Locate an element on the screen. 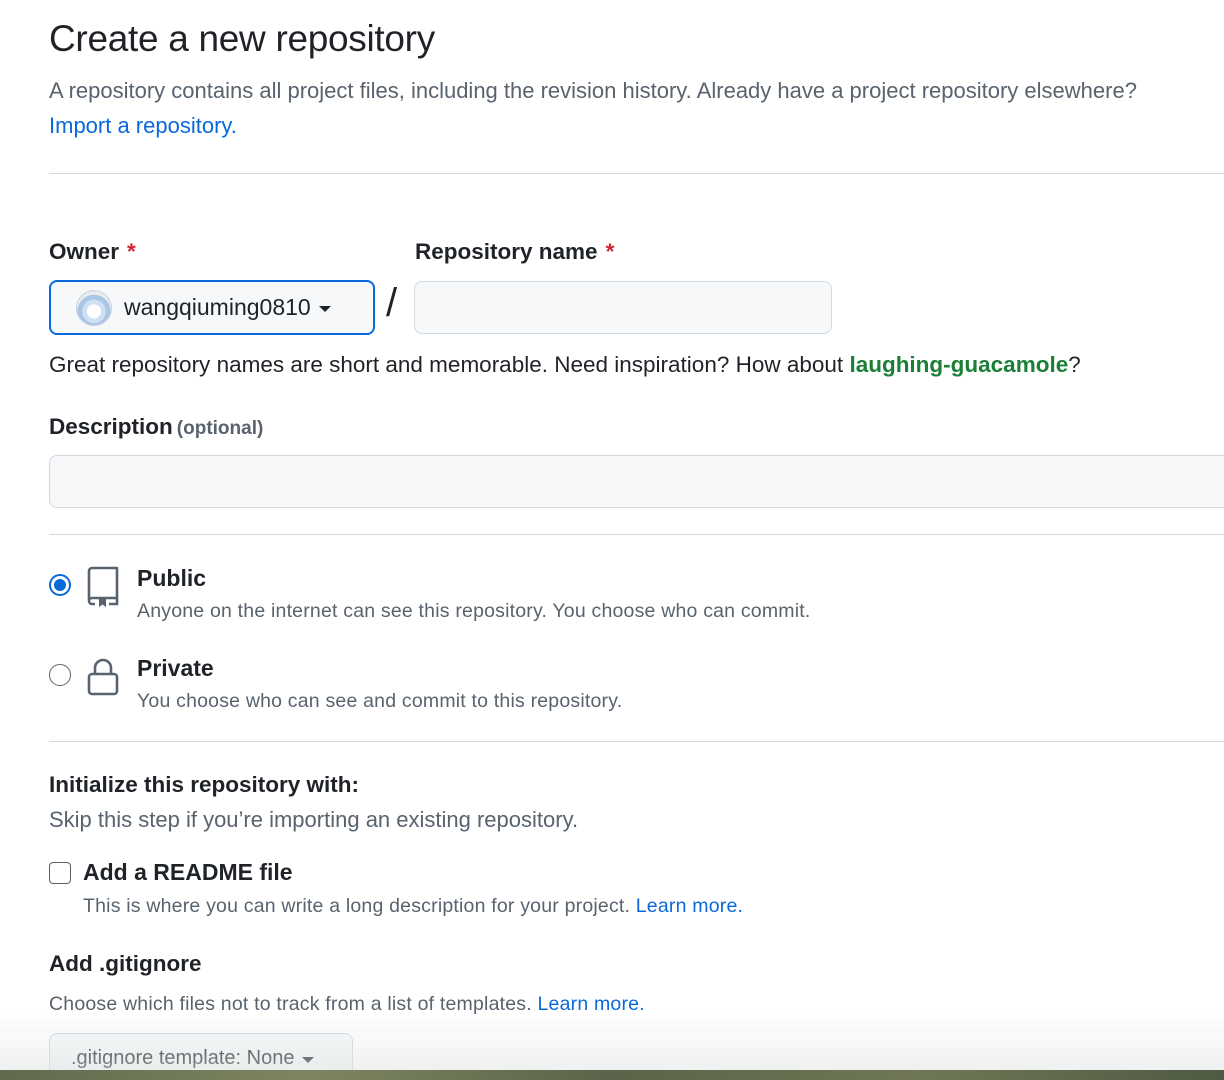 This screenshot has width=1224, height=1080. owner-dropdown: wangqiuming0810 is located at coordinates (212, 307).